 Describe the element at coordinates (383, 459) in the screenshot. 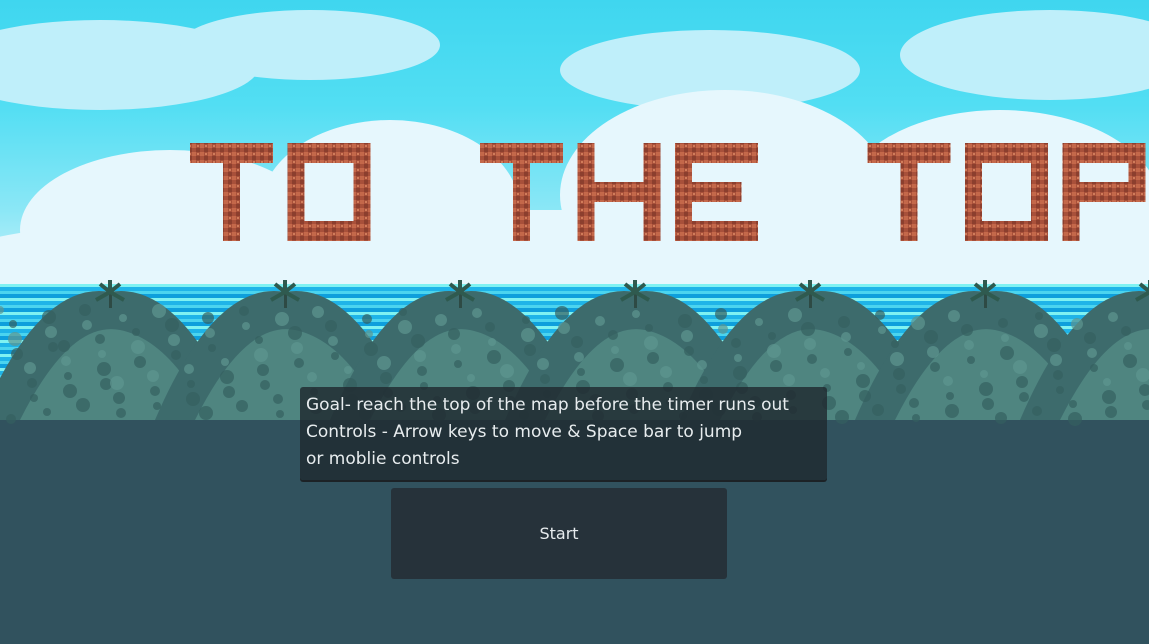

I see `mobile-controls-text: or moblie controls` at that location.